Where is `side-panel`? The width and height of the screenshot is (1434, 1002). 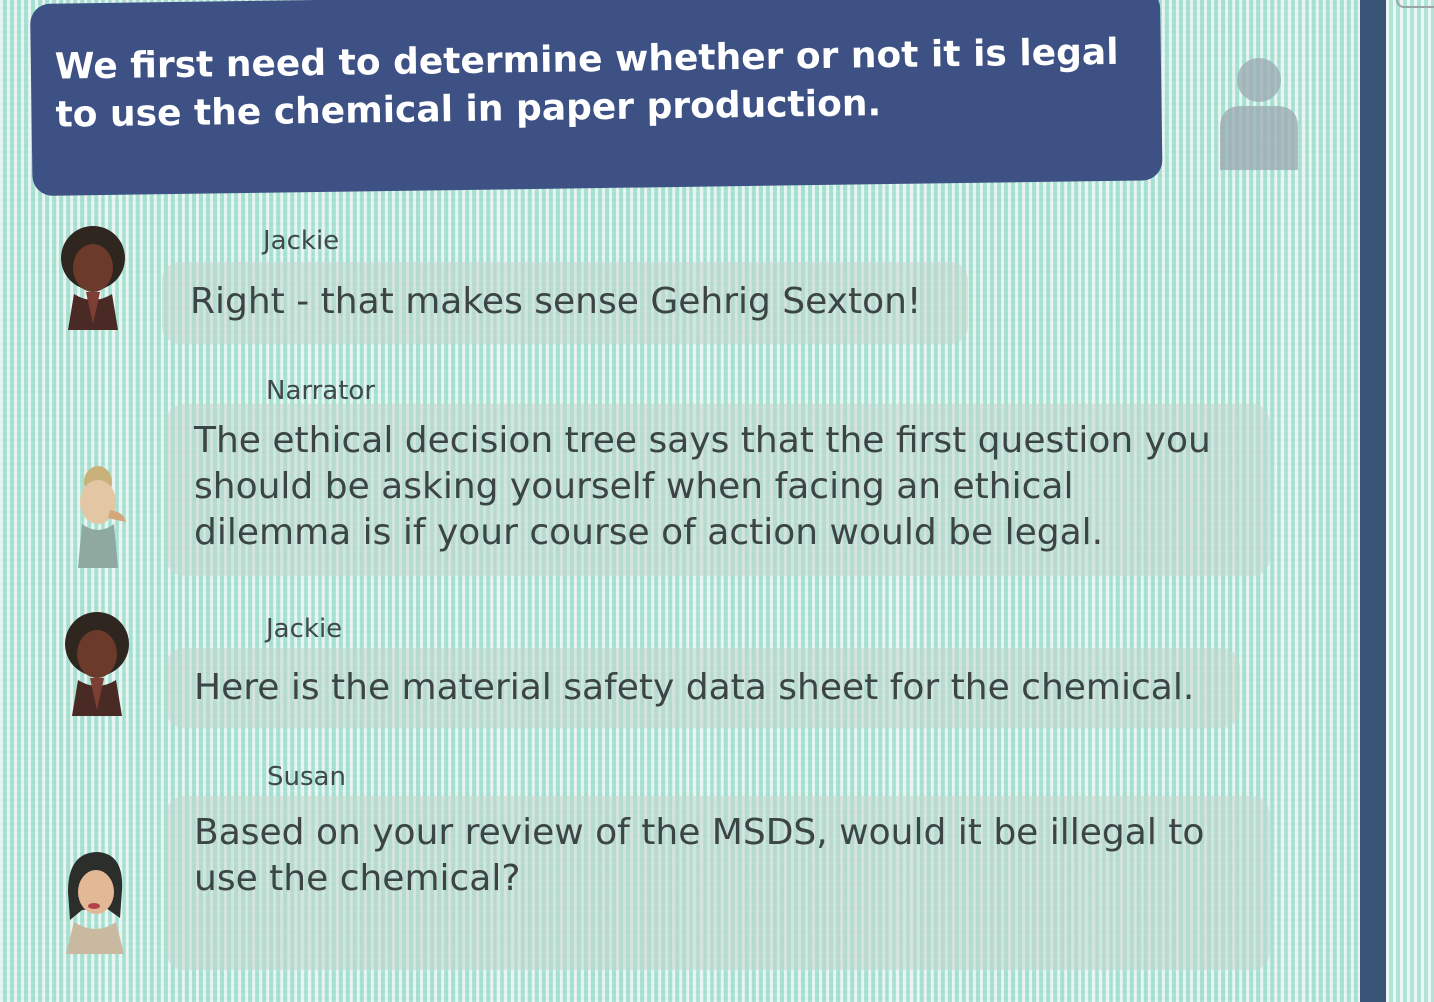
side-panel is located at coordinates (1410, 501).